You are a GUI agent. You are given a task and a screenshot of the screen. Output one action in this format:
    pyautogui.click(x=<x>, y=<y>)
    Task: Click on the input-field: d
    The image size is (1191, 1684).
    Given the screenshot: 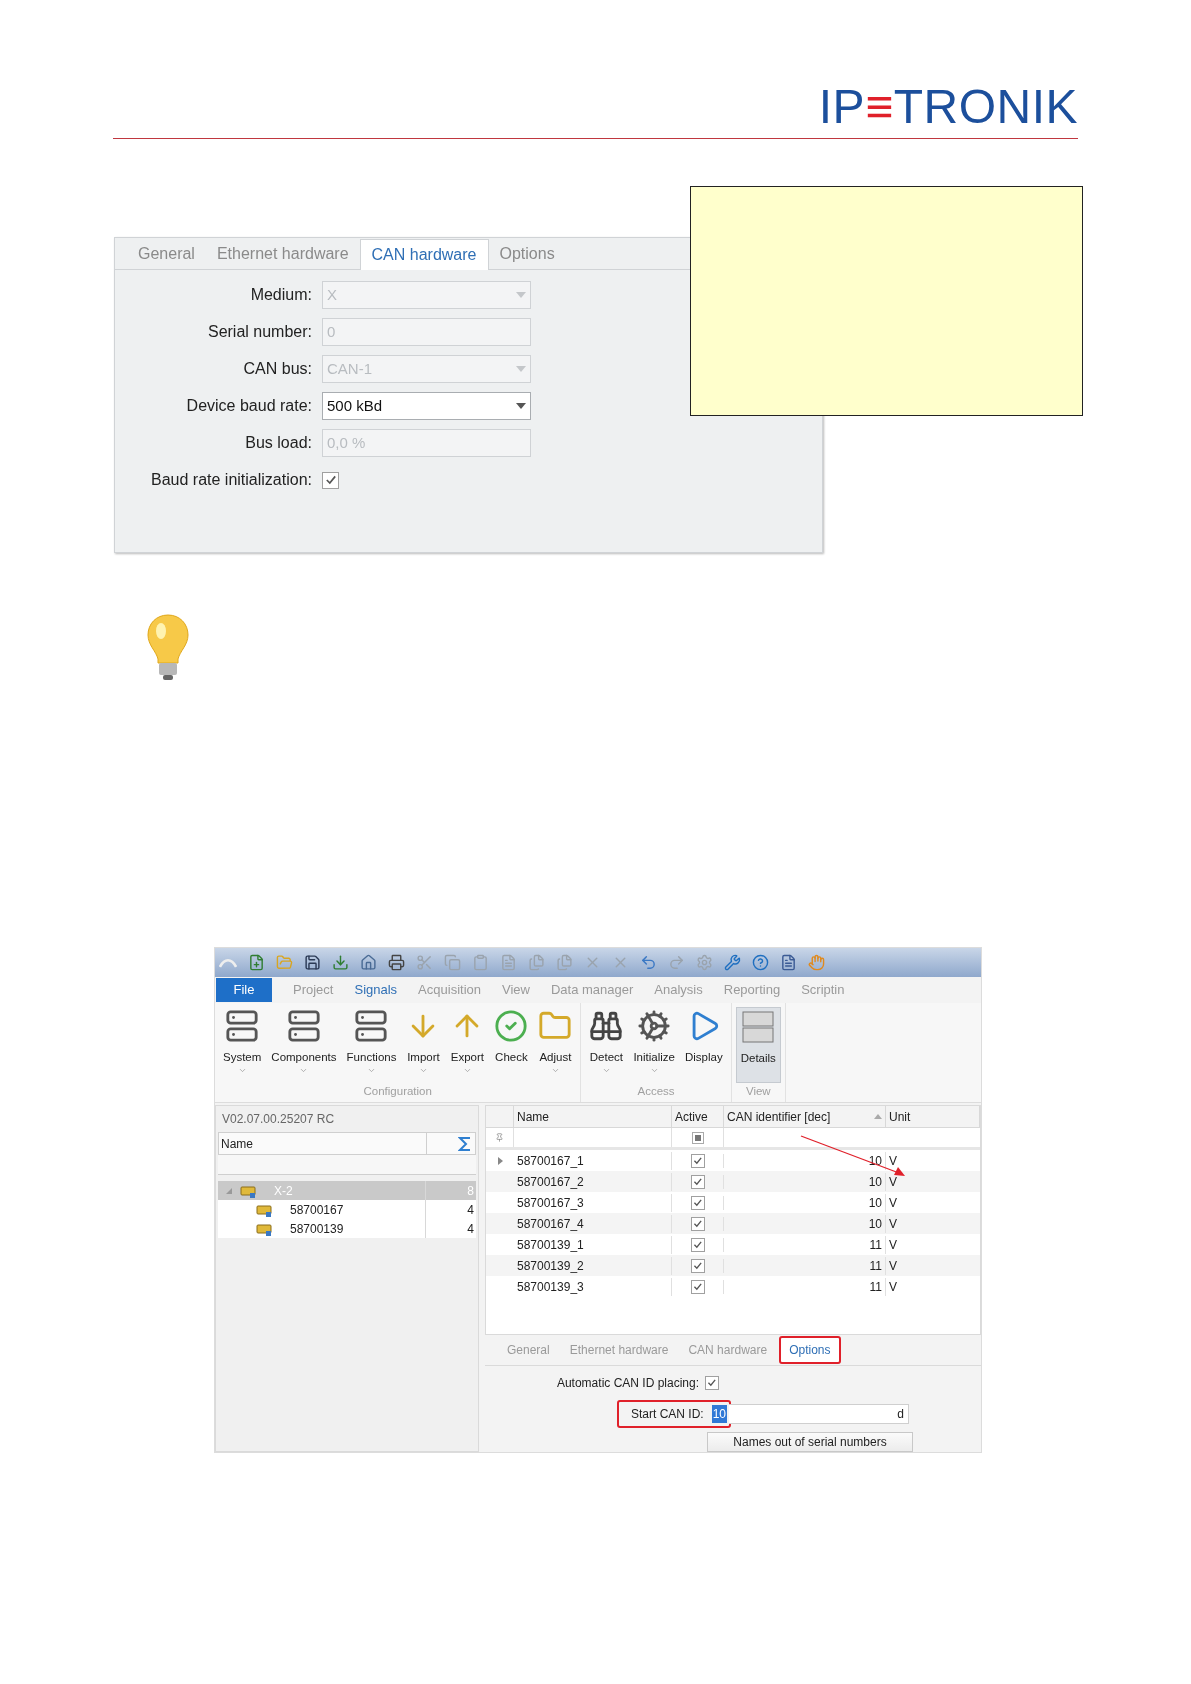 What is the action you would take?
    pyautogui.click(x=819, y=1414)
    